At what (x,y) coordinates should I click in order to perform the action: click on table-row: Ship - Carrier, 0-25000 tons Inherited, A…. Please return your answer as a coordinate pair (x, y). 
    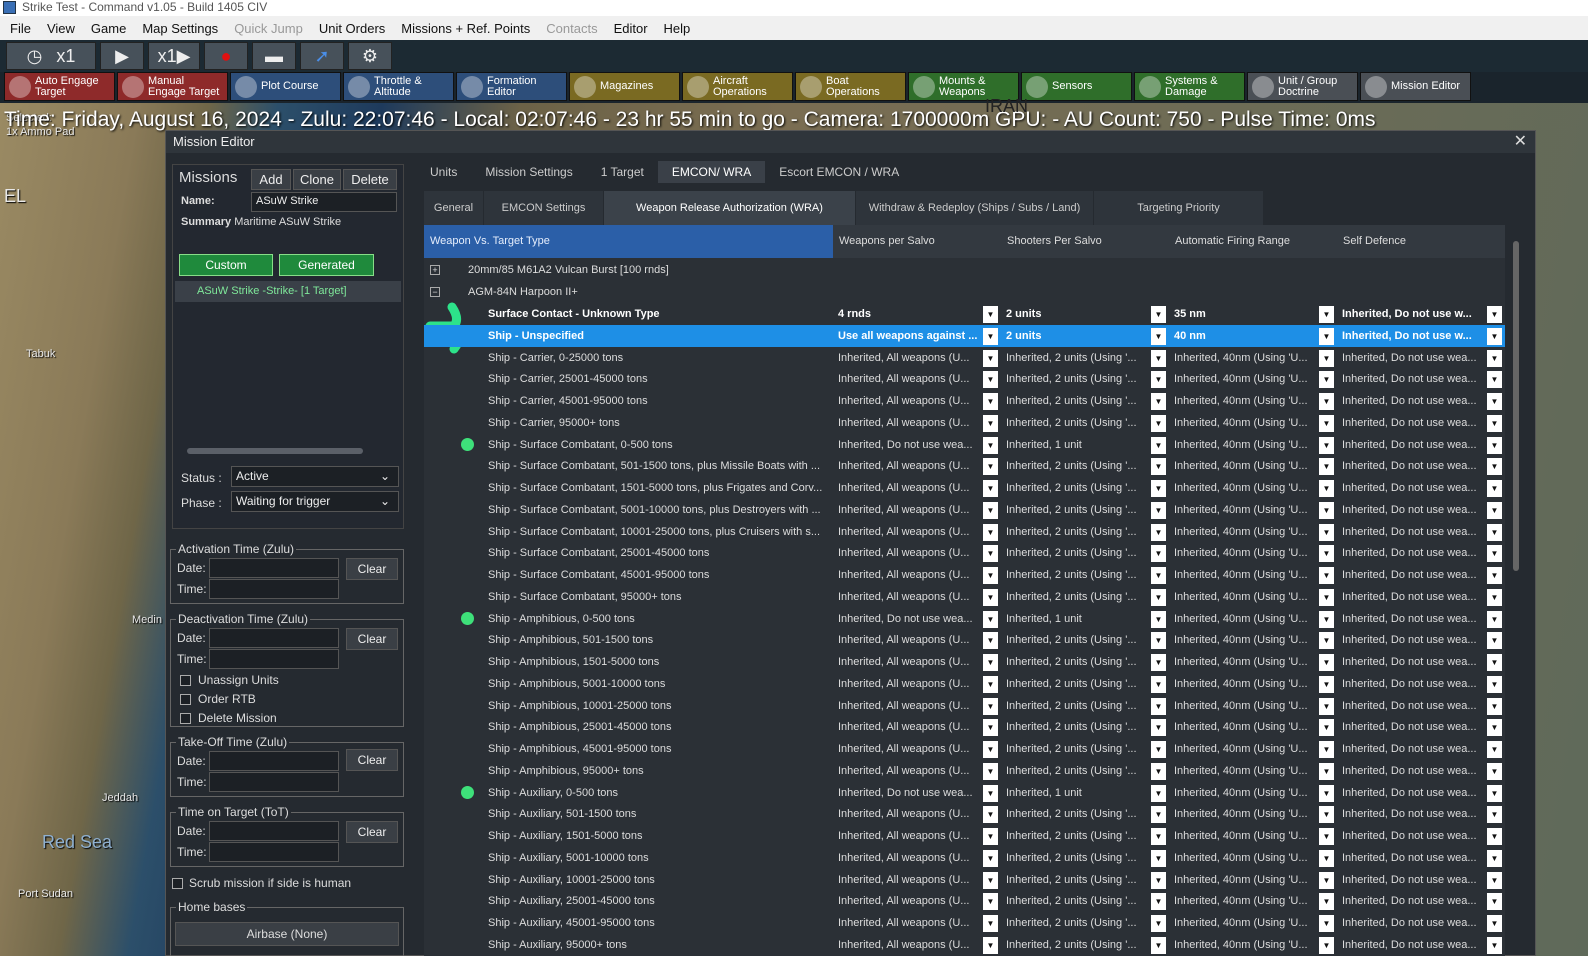
    Looking at the image, I should click on (964, 358).